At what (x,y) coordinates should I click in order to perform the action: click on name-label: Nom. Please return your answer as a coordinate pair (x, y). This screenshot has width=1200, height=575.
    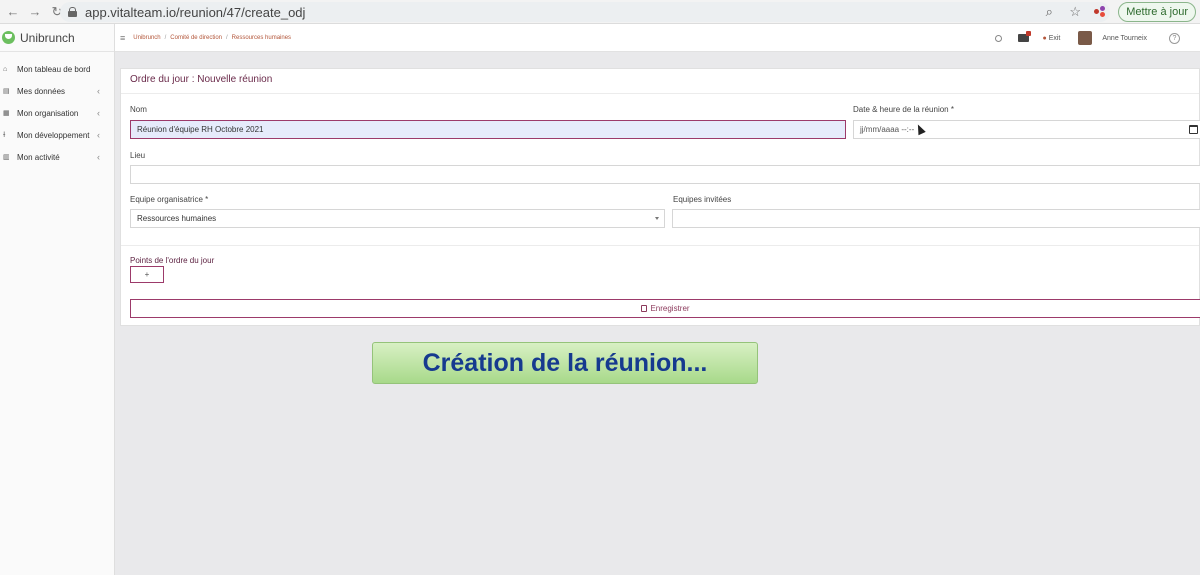
    Looking at the image, I should click on (138, 109).